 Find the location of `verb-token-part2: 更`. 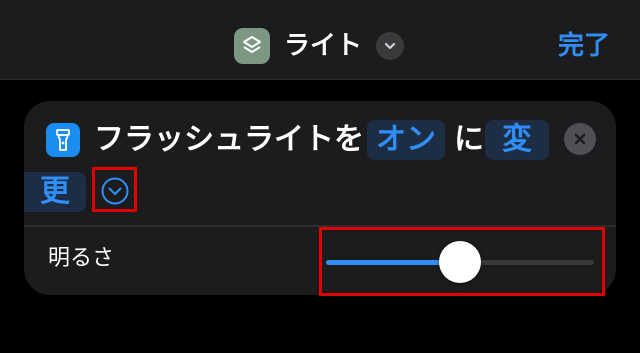

verb-token-part2: 更 is located at coordinates (55, 192).